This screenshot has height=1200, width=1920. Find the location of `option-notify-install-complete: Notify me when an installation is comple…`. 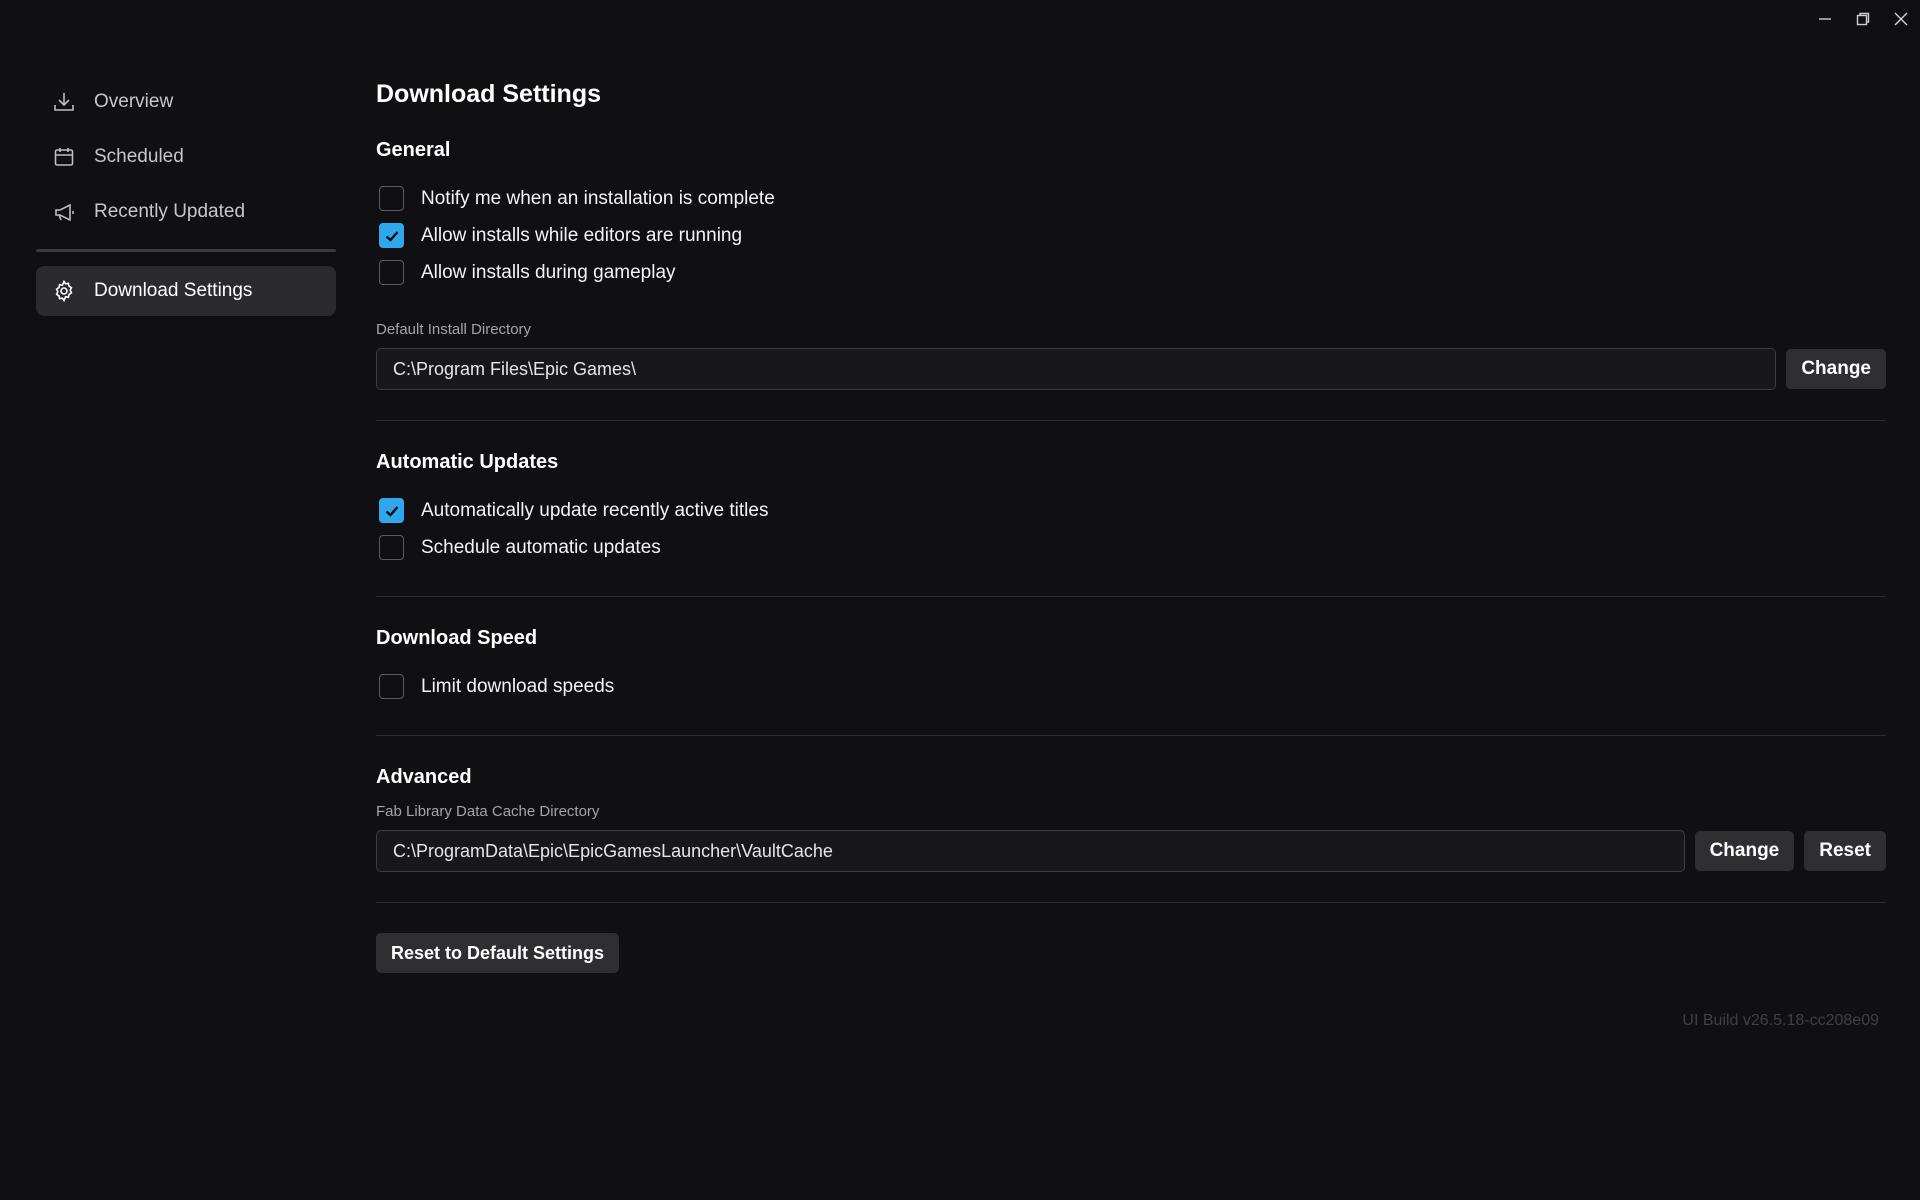

option-notify-install-complete: Notify me when an installation is comple… is located at coordinates (1131, 198).